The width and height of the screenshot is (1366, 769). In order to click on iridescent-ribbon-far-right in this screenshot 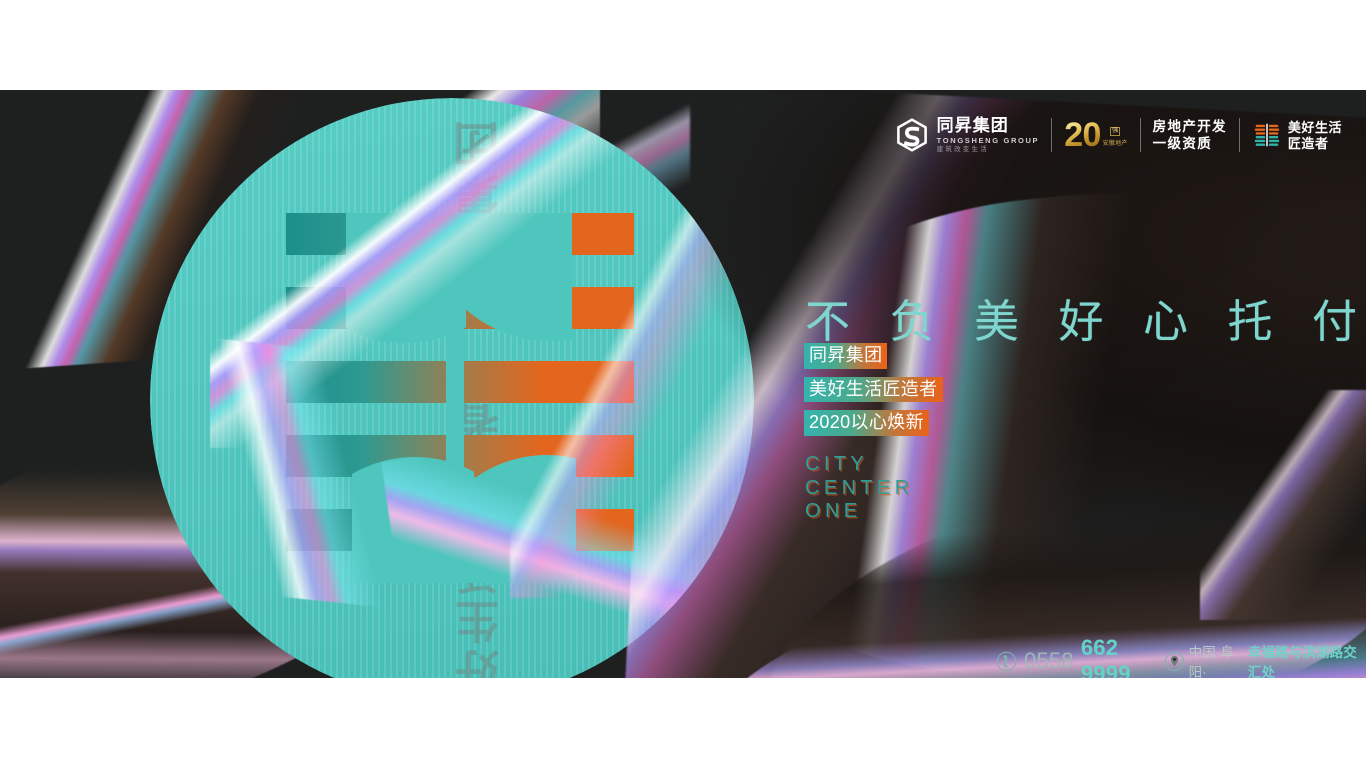, I will do `click(1283, 505)`.